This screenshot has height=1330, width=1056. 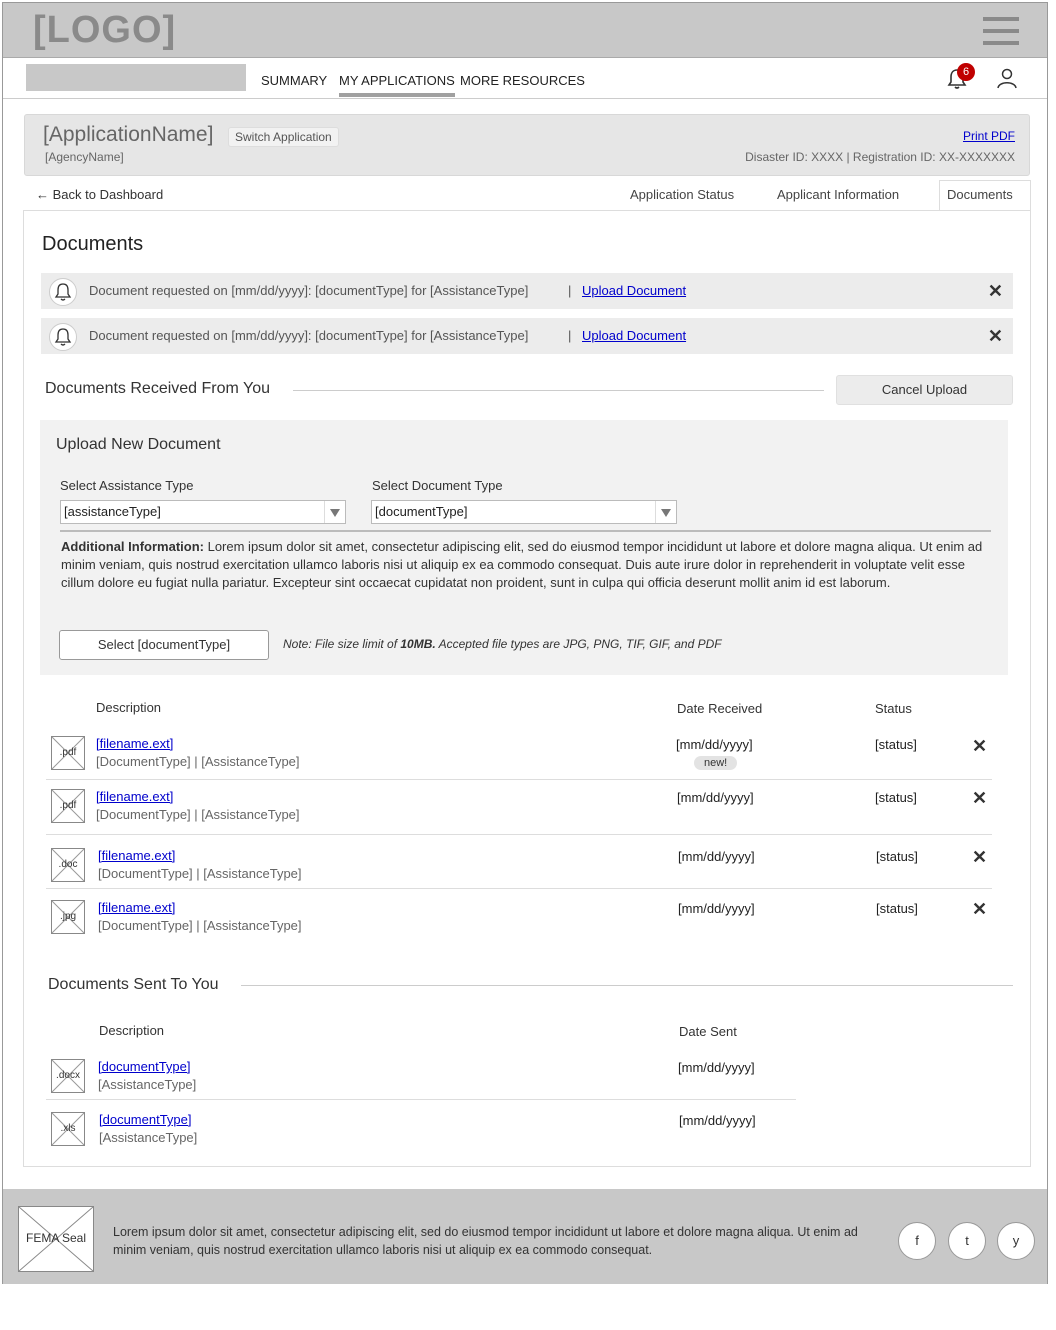 I want to click on tab-documents: Documents, so click(x=980, y=194).